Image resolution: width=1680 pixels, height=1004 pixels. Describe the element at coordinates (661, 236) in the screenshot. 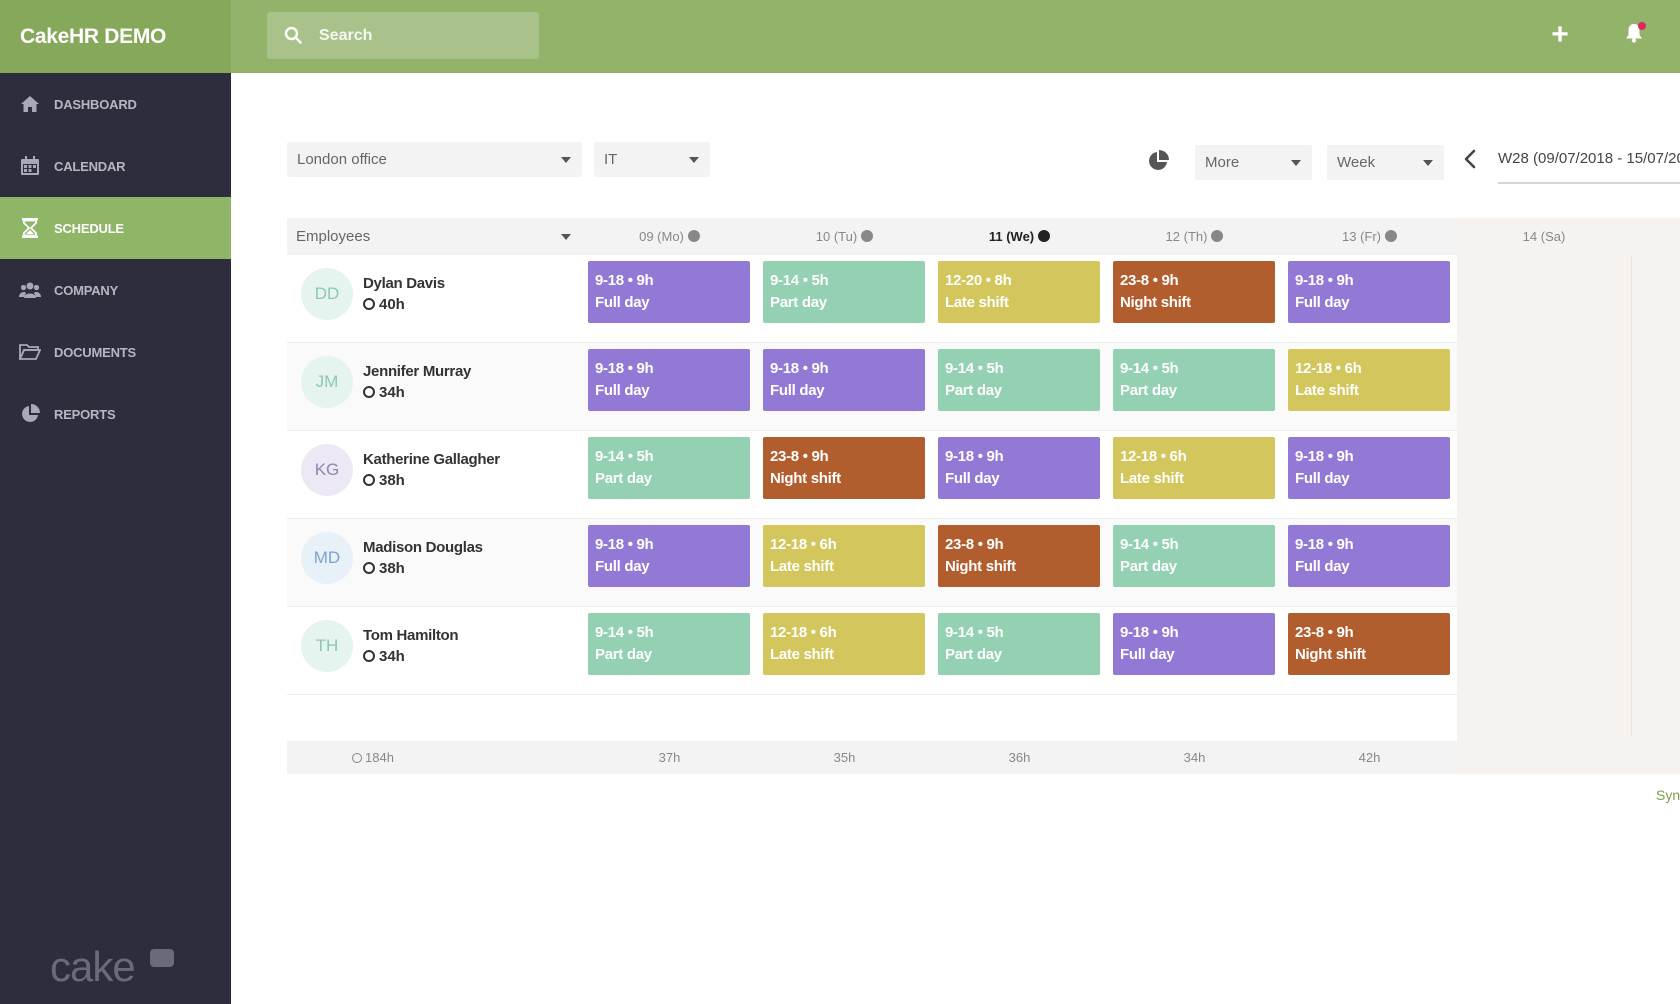

I see `day-label: 09 (Mo)` at that location.